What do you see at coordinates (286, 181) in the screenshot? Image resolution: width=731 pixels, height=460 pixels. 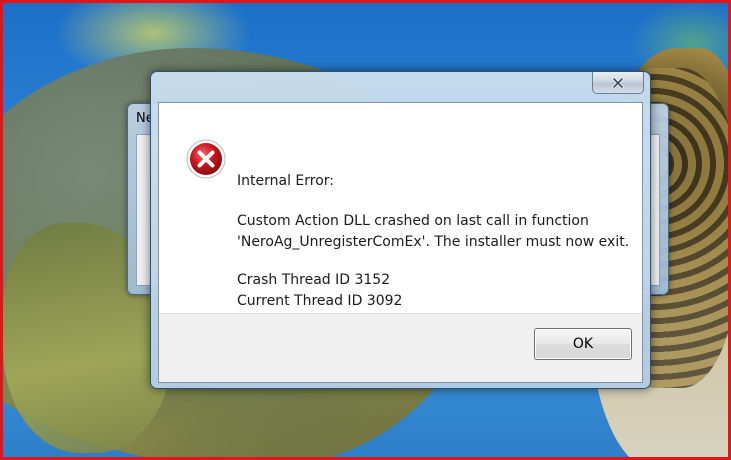 I see `error-heading: Internal Error:` at bounding box center [286, 181].